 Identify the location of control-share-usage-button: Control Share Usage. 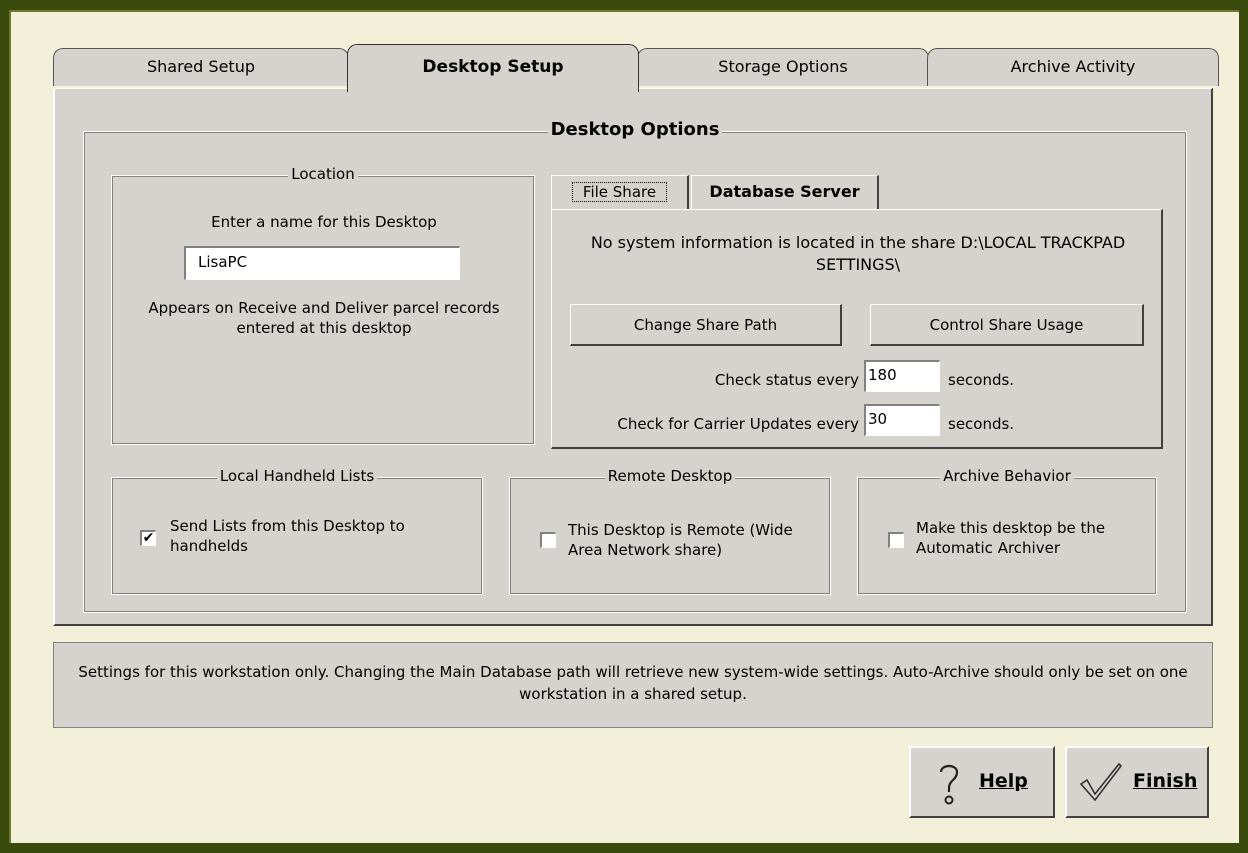
(1007, 325).